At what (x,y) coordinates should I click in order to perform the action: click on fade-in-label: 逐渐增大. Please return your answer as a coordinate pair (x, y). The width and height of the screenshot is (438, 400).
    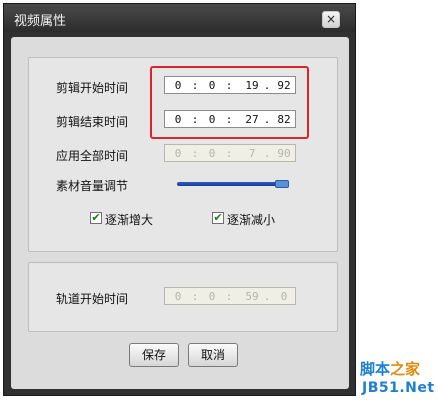
    Looking at the image, I should click on (129, 219).